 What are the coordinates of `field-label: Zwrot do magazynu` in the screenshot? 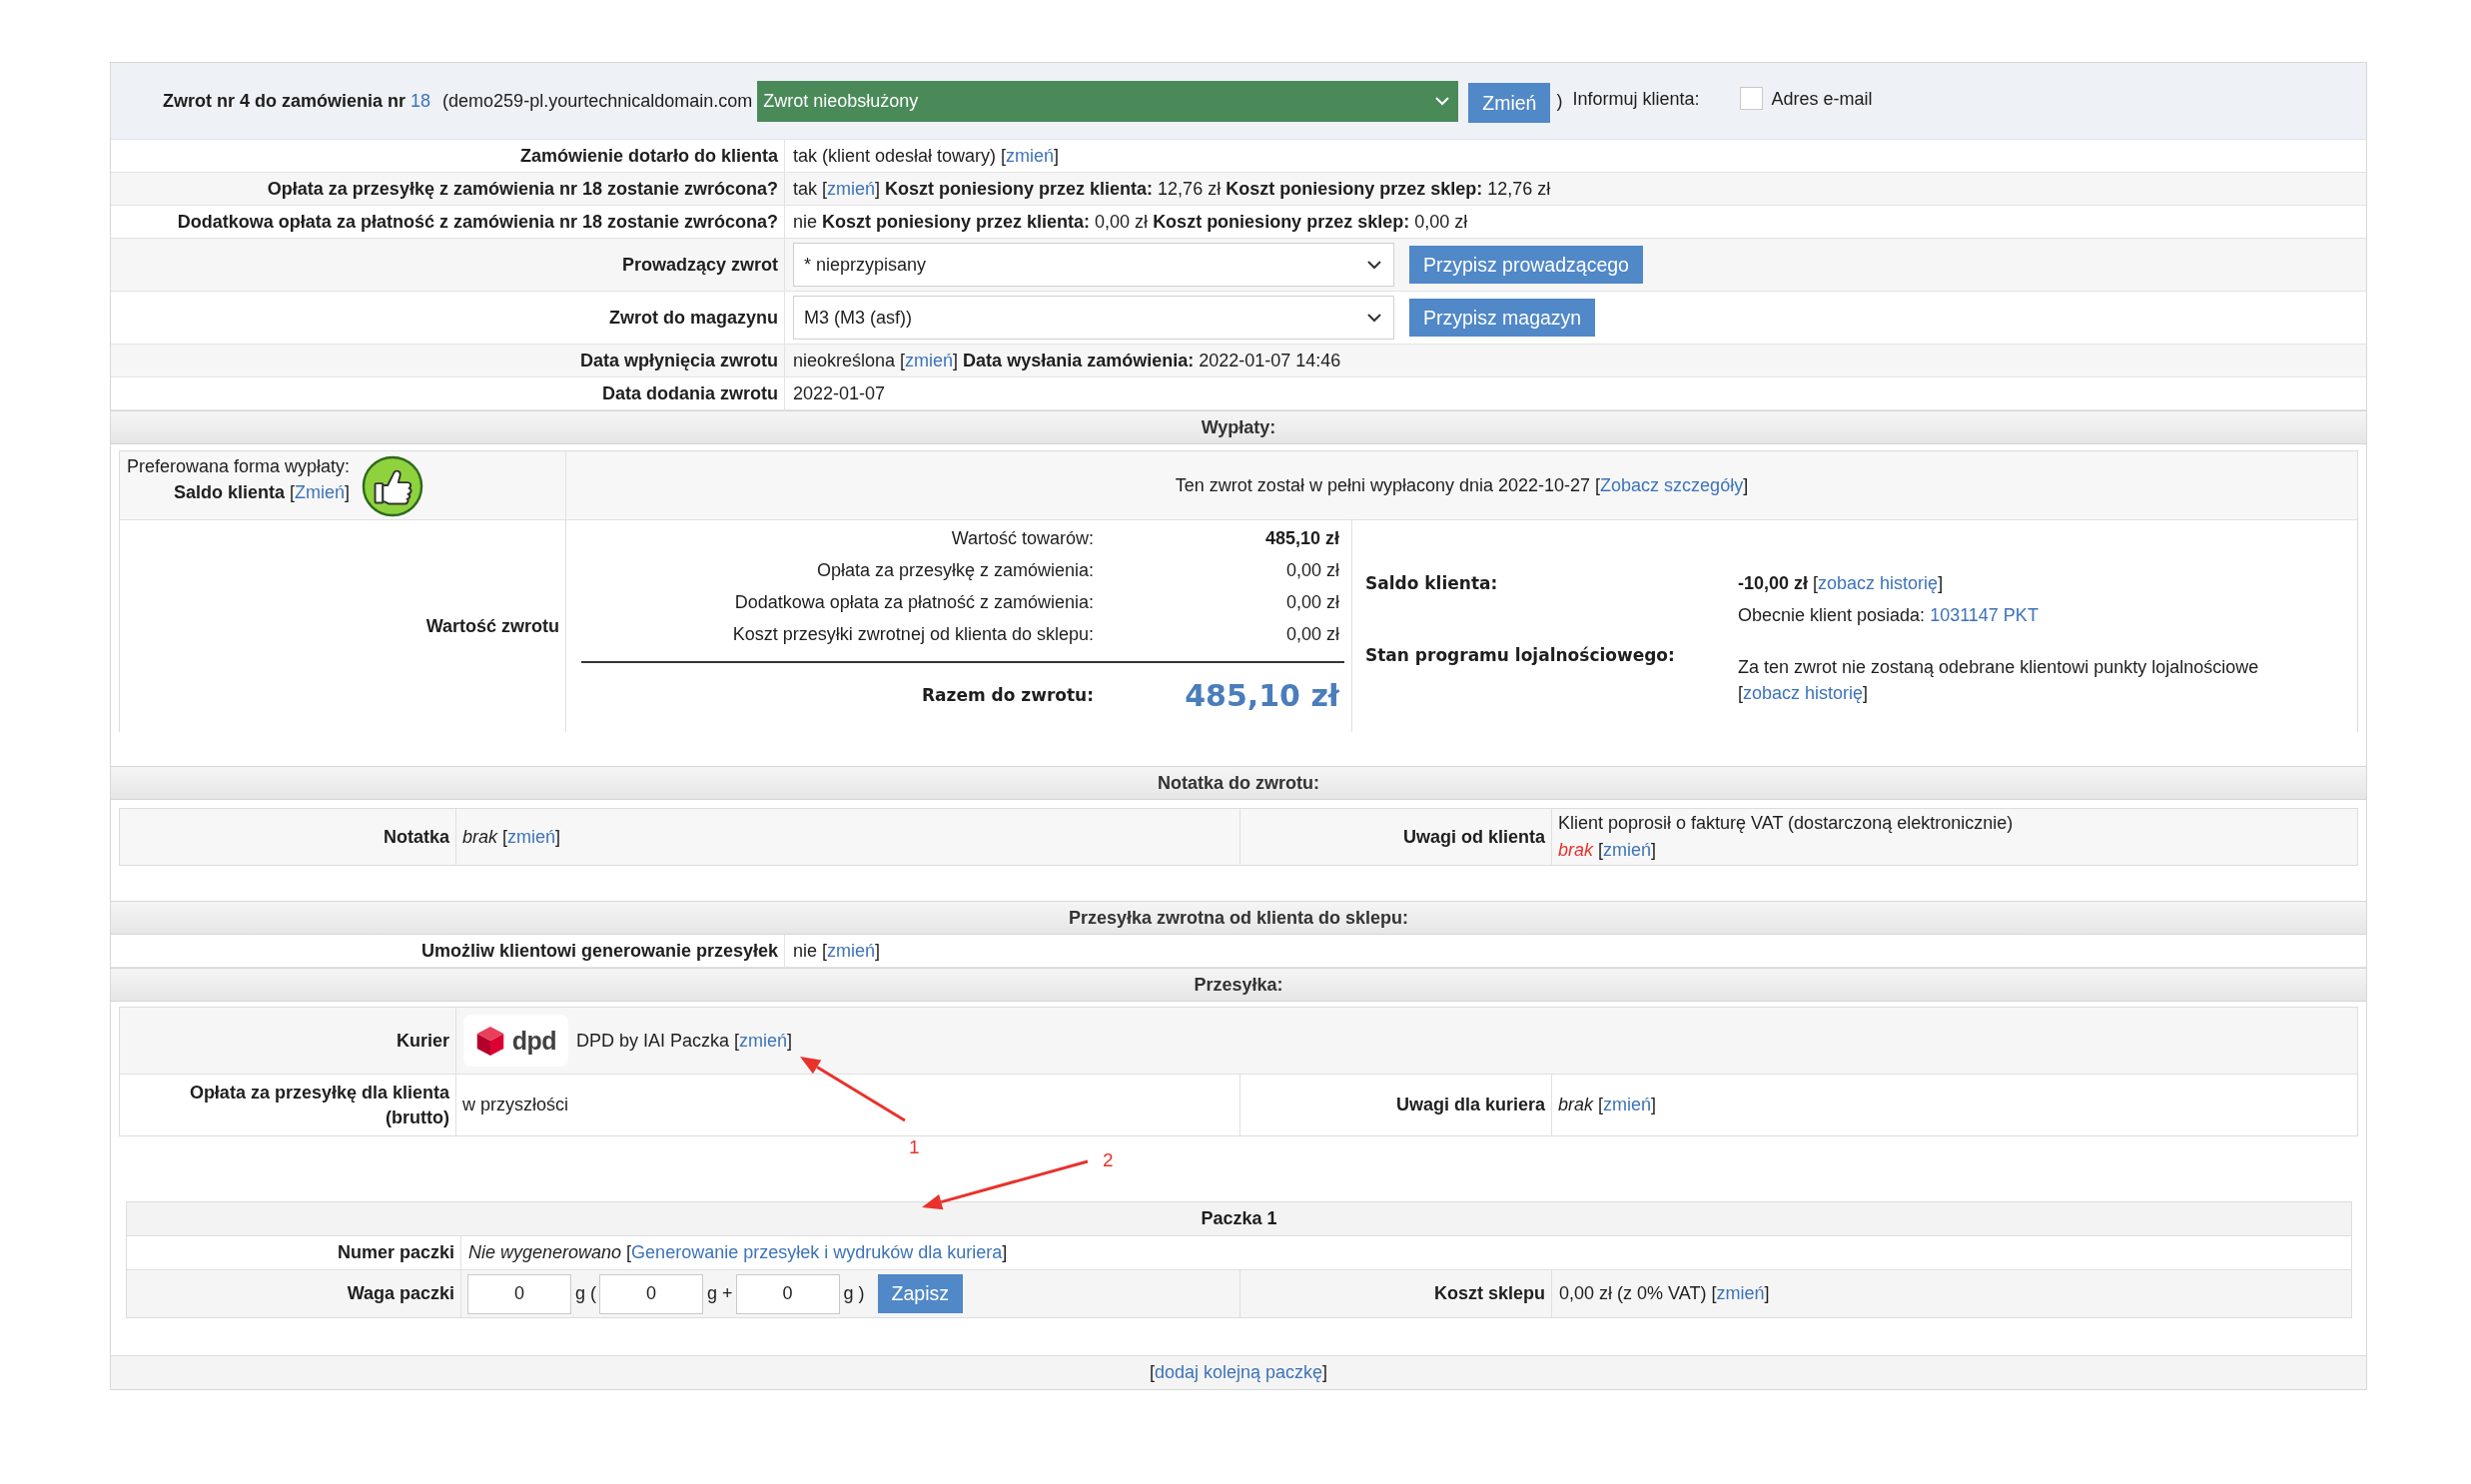 It's located at (693, 318).